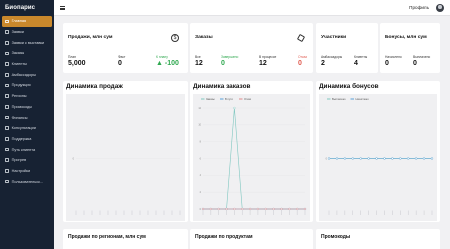 The image size is (450, 249). I want to click on sidebar-item-12: Путь клиента, so click(27, 149).